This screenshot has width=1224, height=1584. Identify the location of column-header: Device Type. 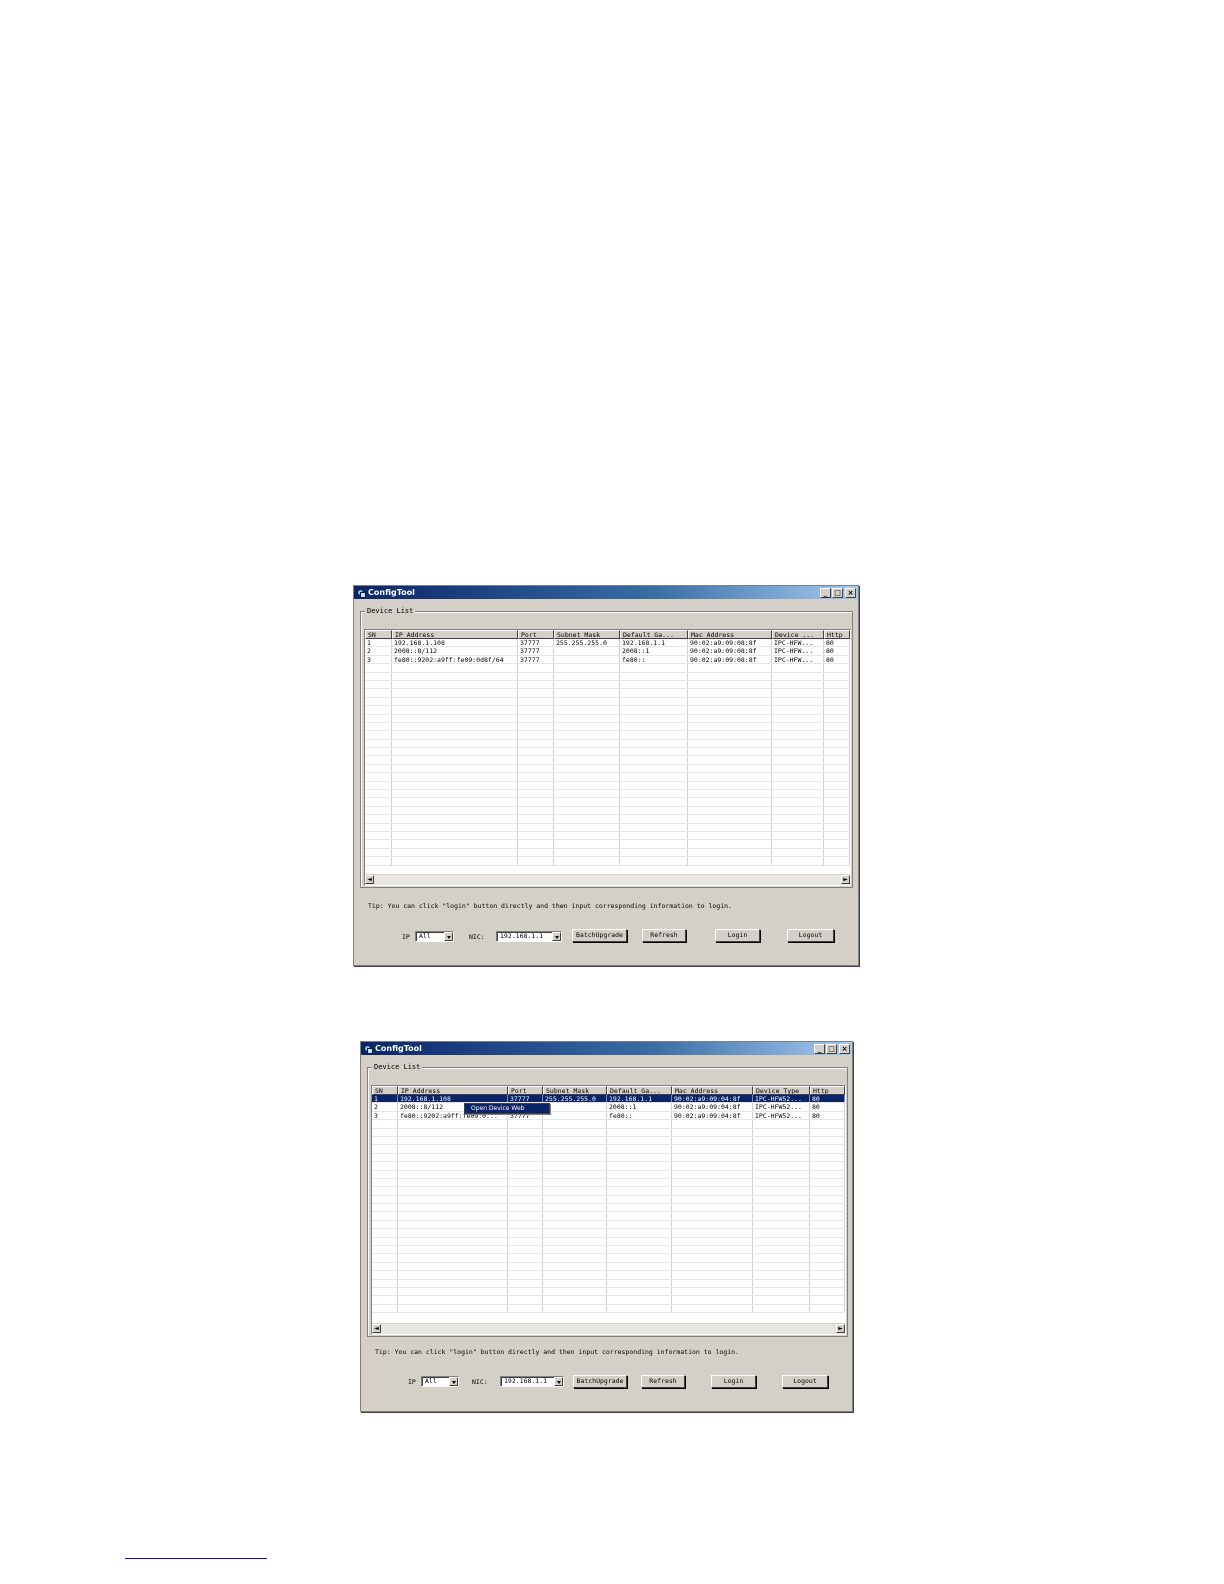
(781, 1090).